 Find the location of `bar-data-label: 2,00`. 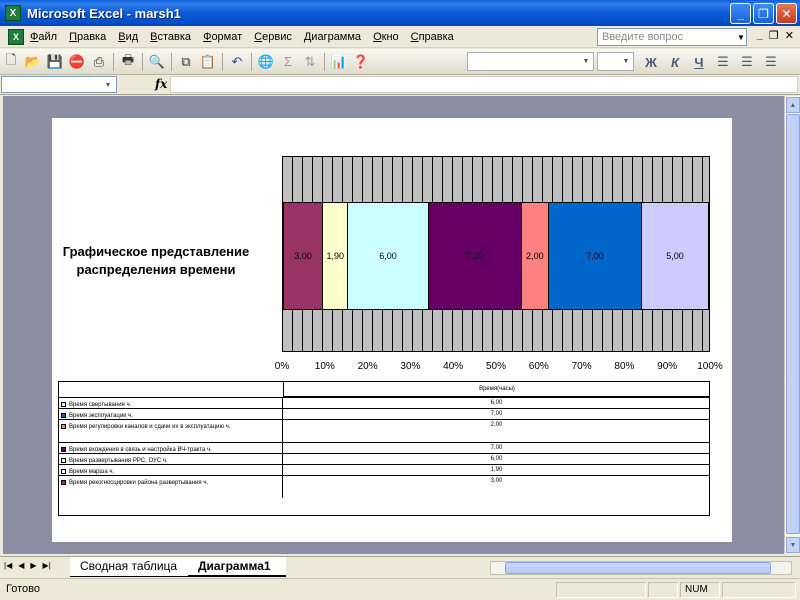

bar-data-label: 2,00 is located at coordinates (535, 256).